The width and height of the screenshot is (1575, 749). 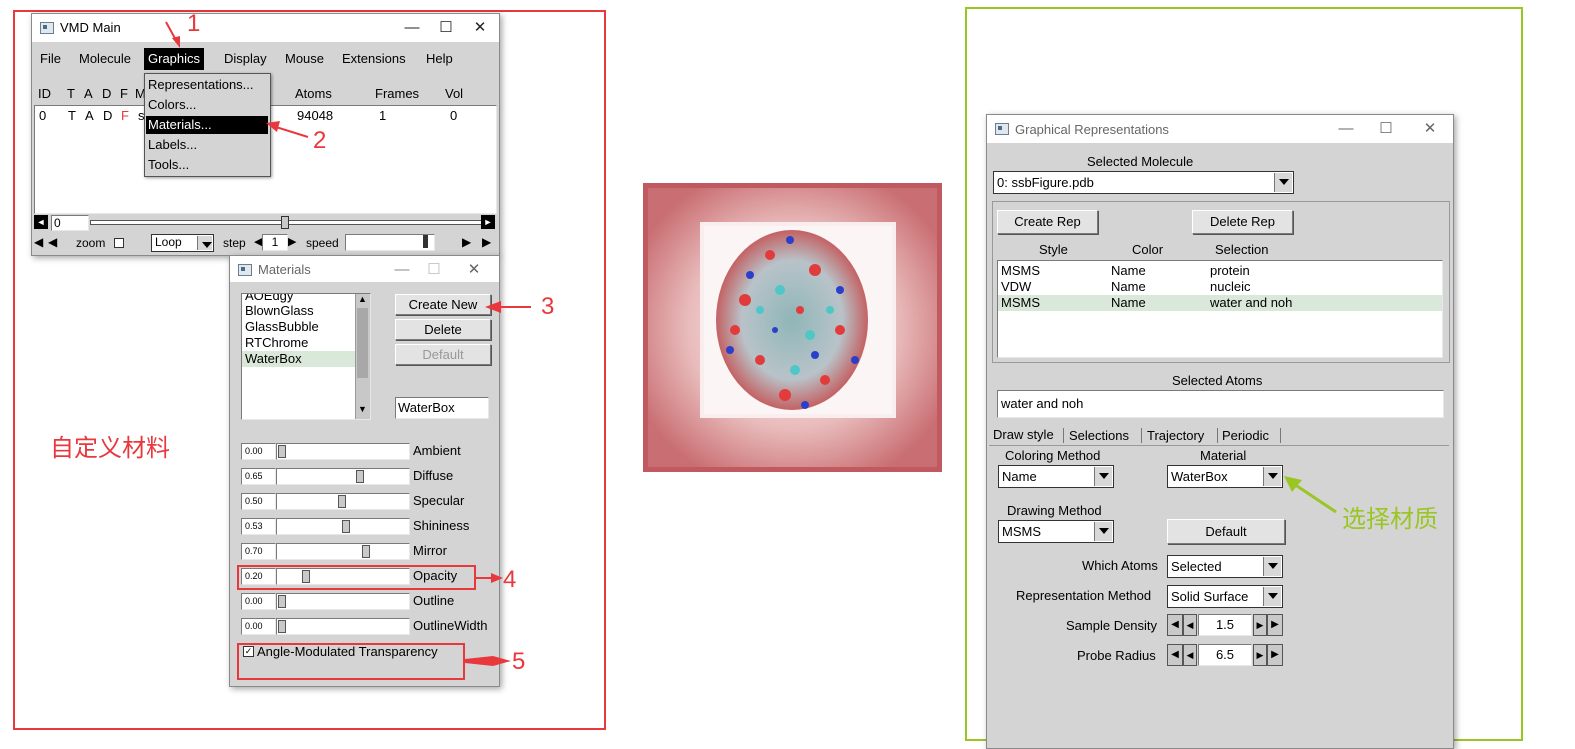 I want to click on frame-slider-thumb, so click(x=285, y=222).